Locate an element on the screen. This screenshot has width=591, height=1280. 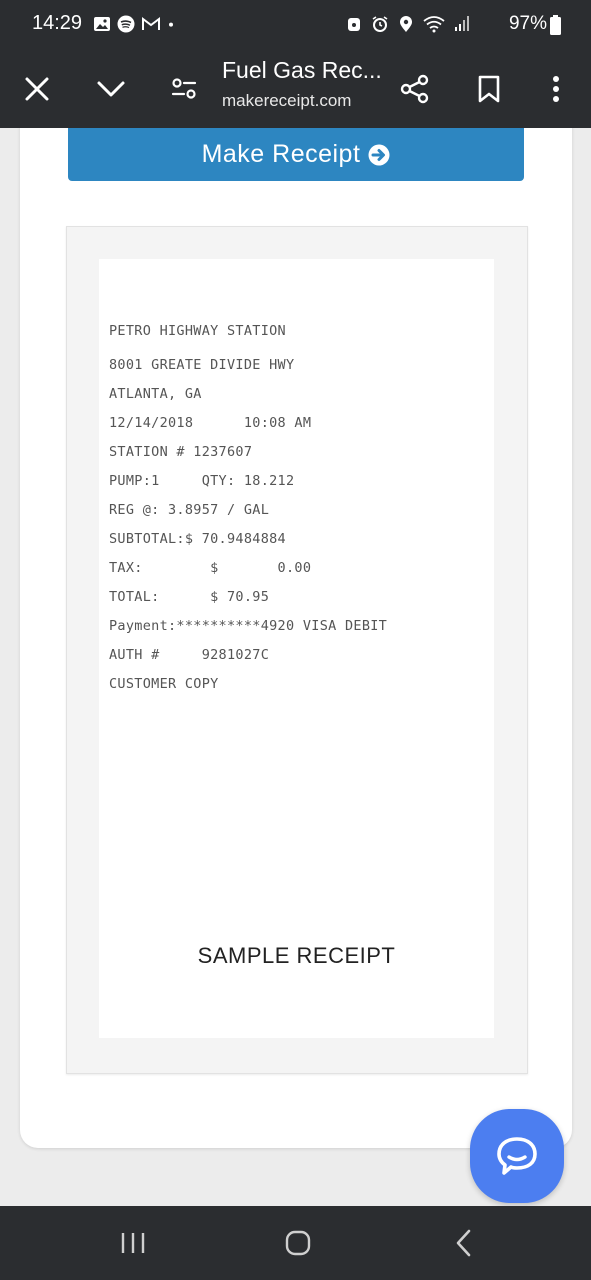
lock-icon is located at coordinates (354, 24).